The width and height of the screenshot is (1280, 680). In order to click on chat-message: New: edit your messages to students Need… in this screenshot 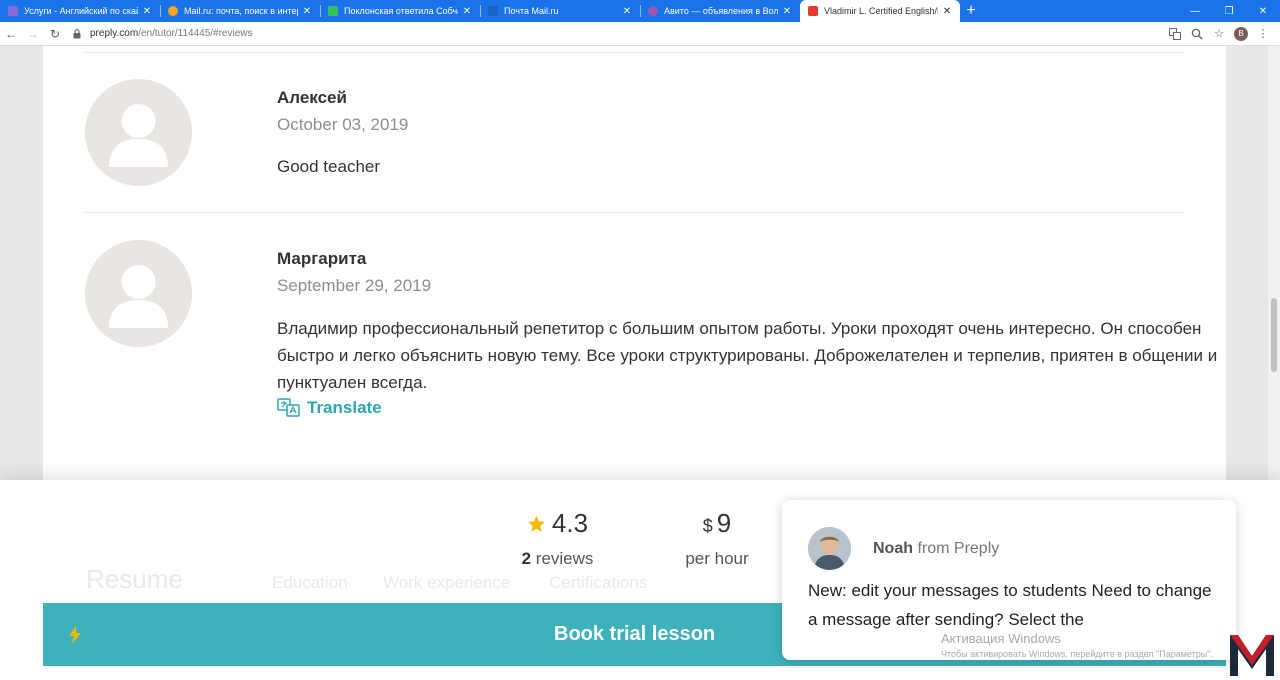, I will do `click(1010, 605)`.